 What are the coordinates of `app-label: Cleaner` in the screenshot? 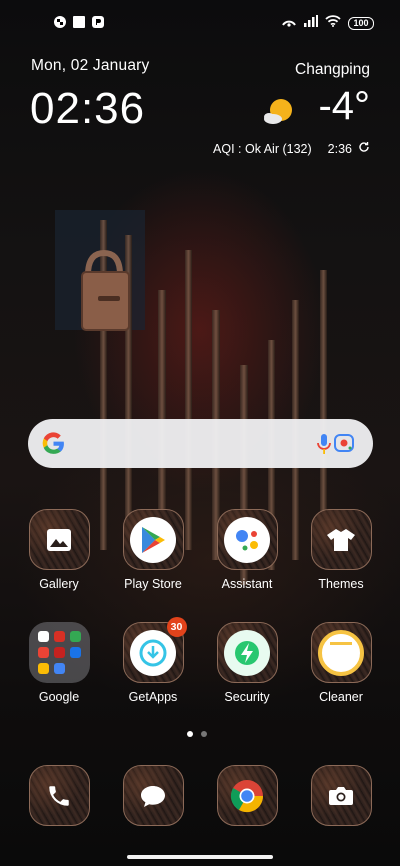 It's located at (341, 697).